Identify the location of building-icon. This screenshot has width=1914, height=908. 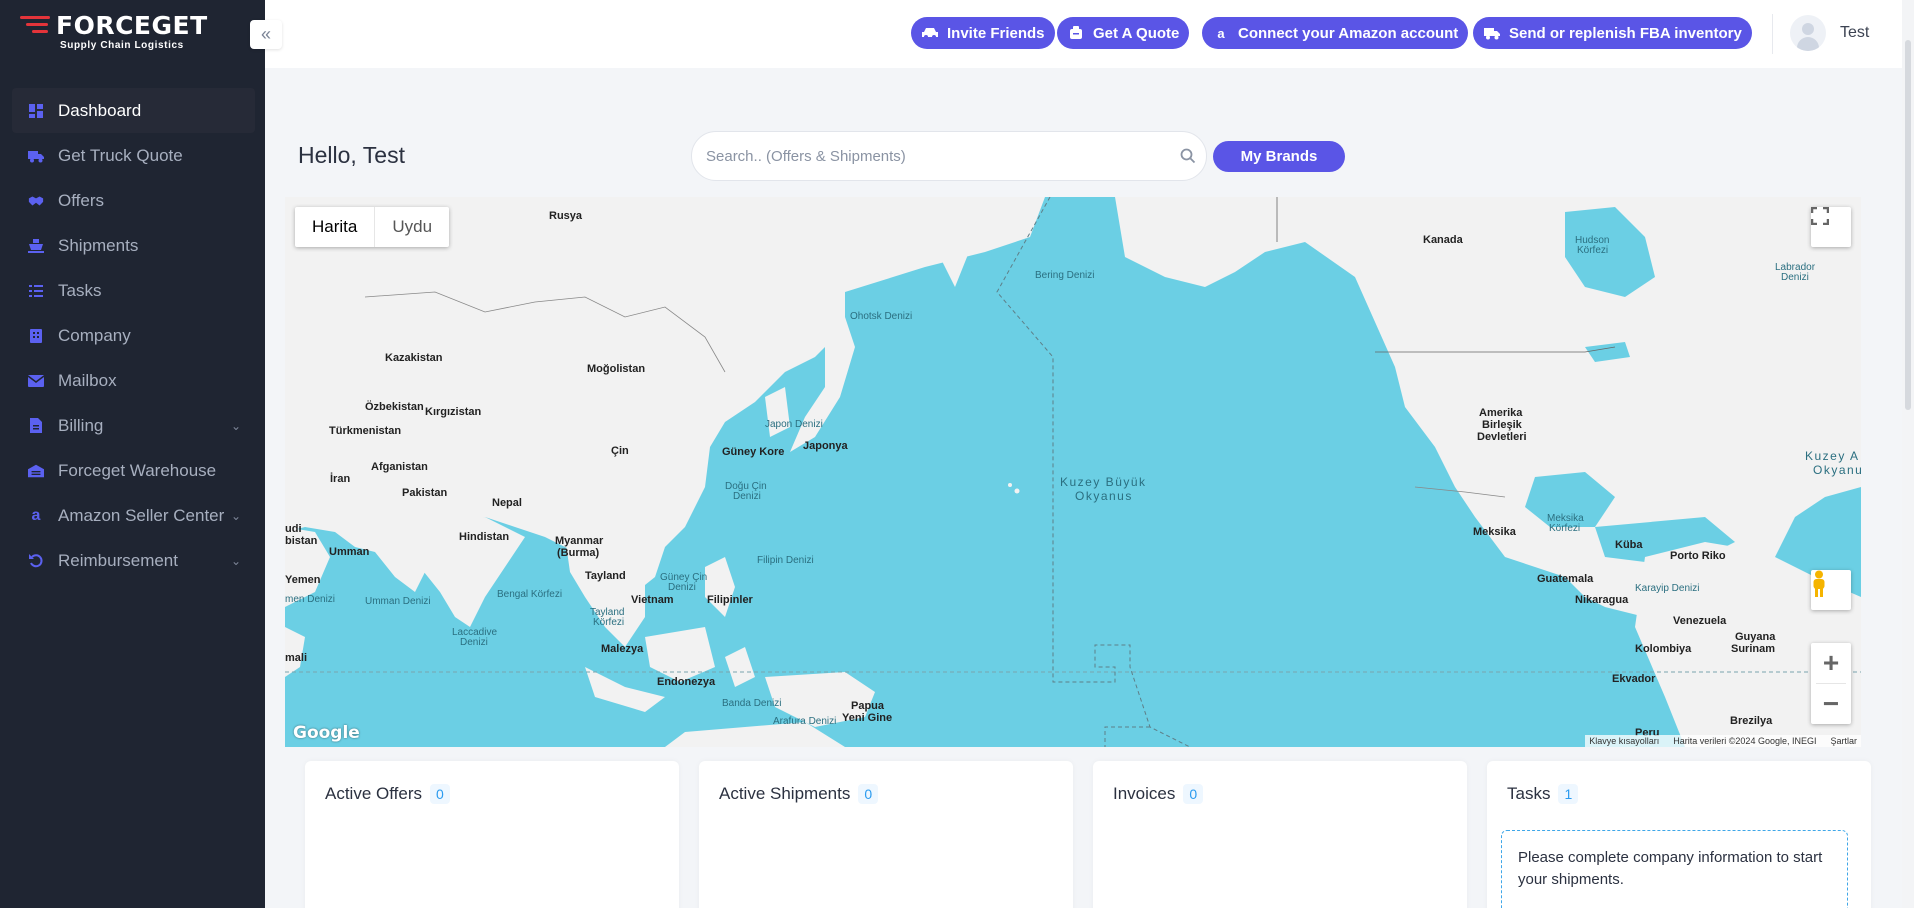
(36, 336).